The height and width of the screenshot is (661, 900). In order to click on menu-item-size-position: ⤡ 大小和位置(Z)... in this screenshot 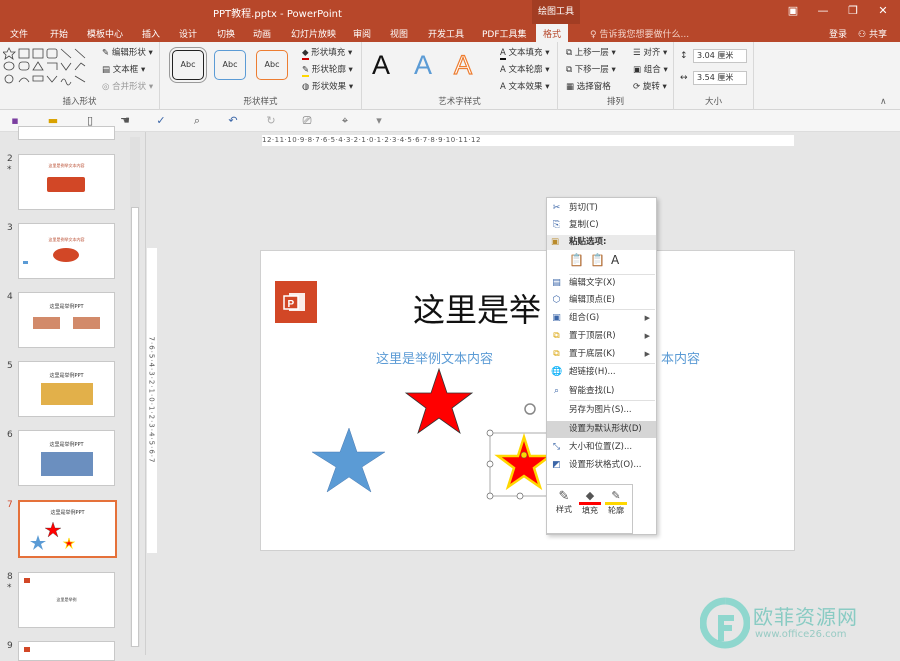, I will do `click(601, 447)`.